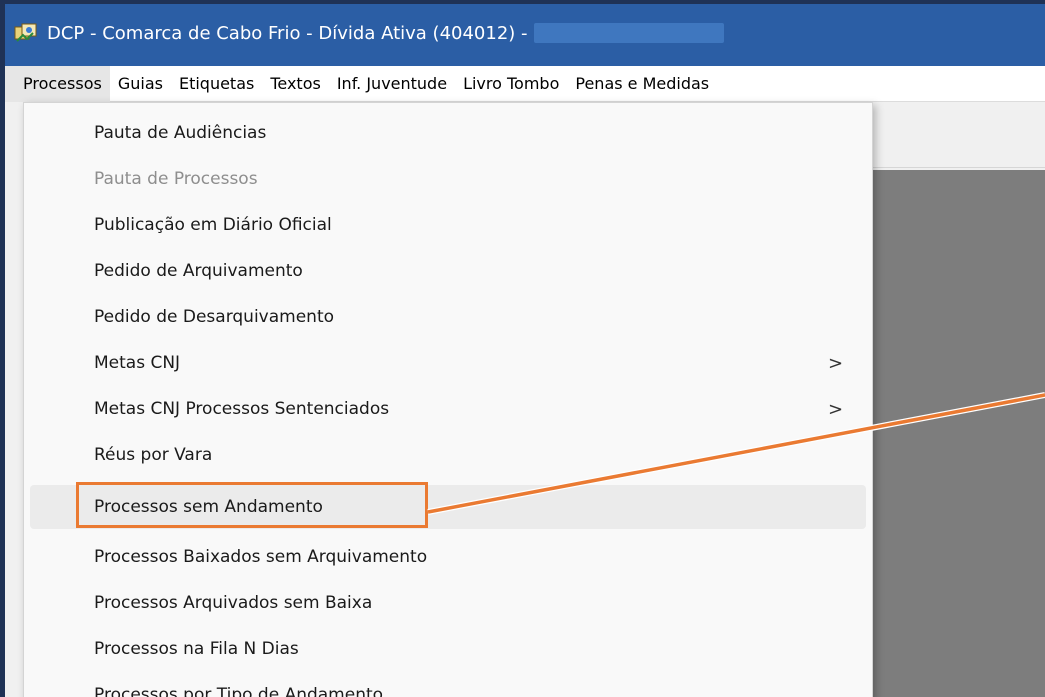 The width and height of the screenshot is (1045, 697). What do you see at coordinates (954, 138) in the screenshot?
I see `toolbar-area` at bounding box center [954, 138].